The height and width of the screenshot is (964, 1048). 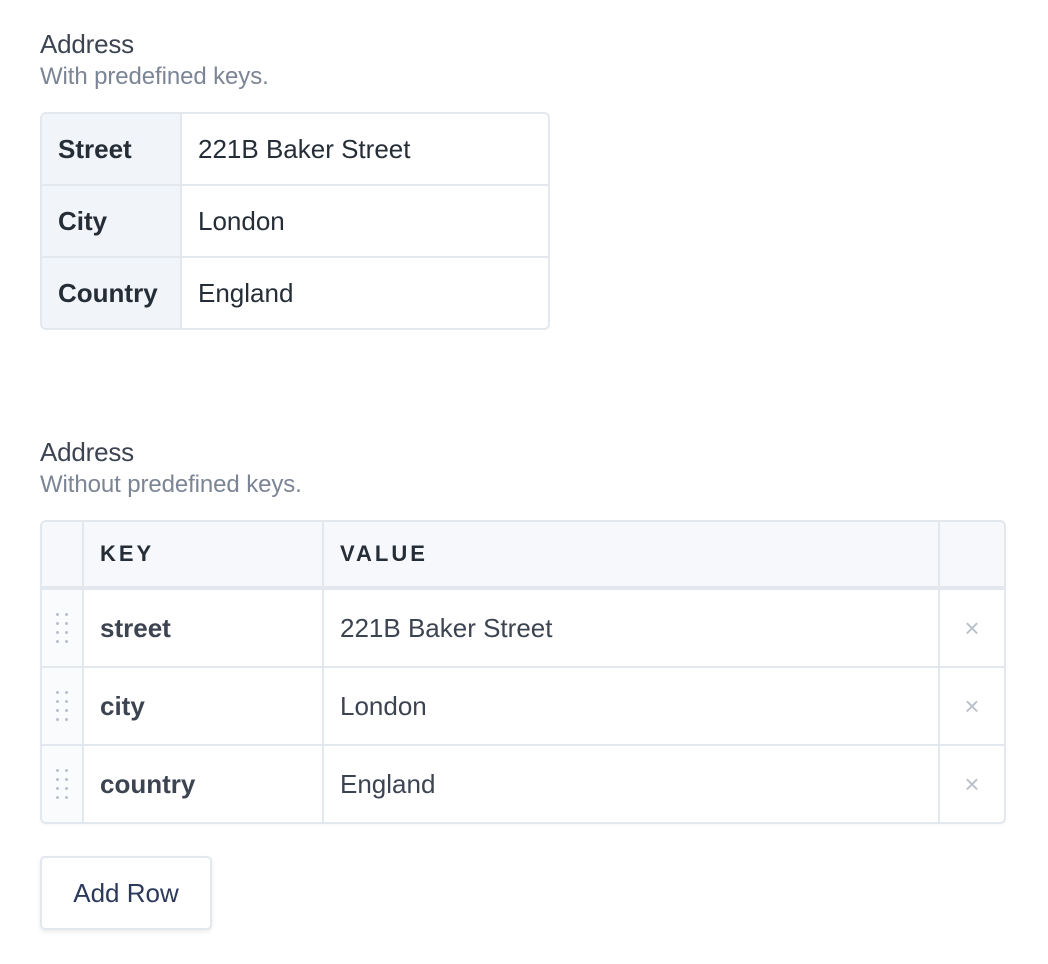 What do you see at coordinates (204, 784) in the screenshot?
I see `row-key-input: country` at bounding box center [204, 784].